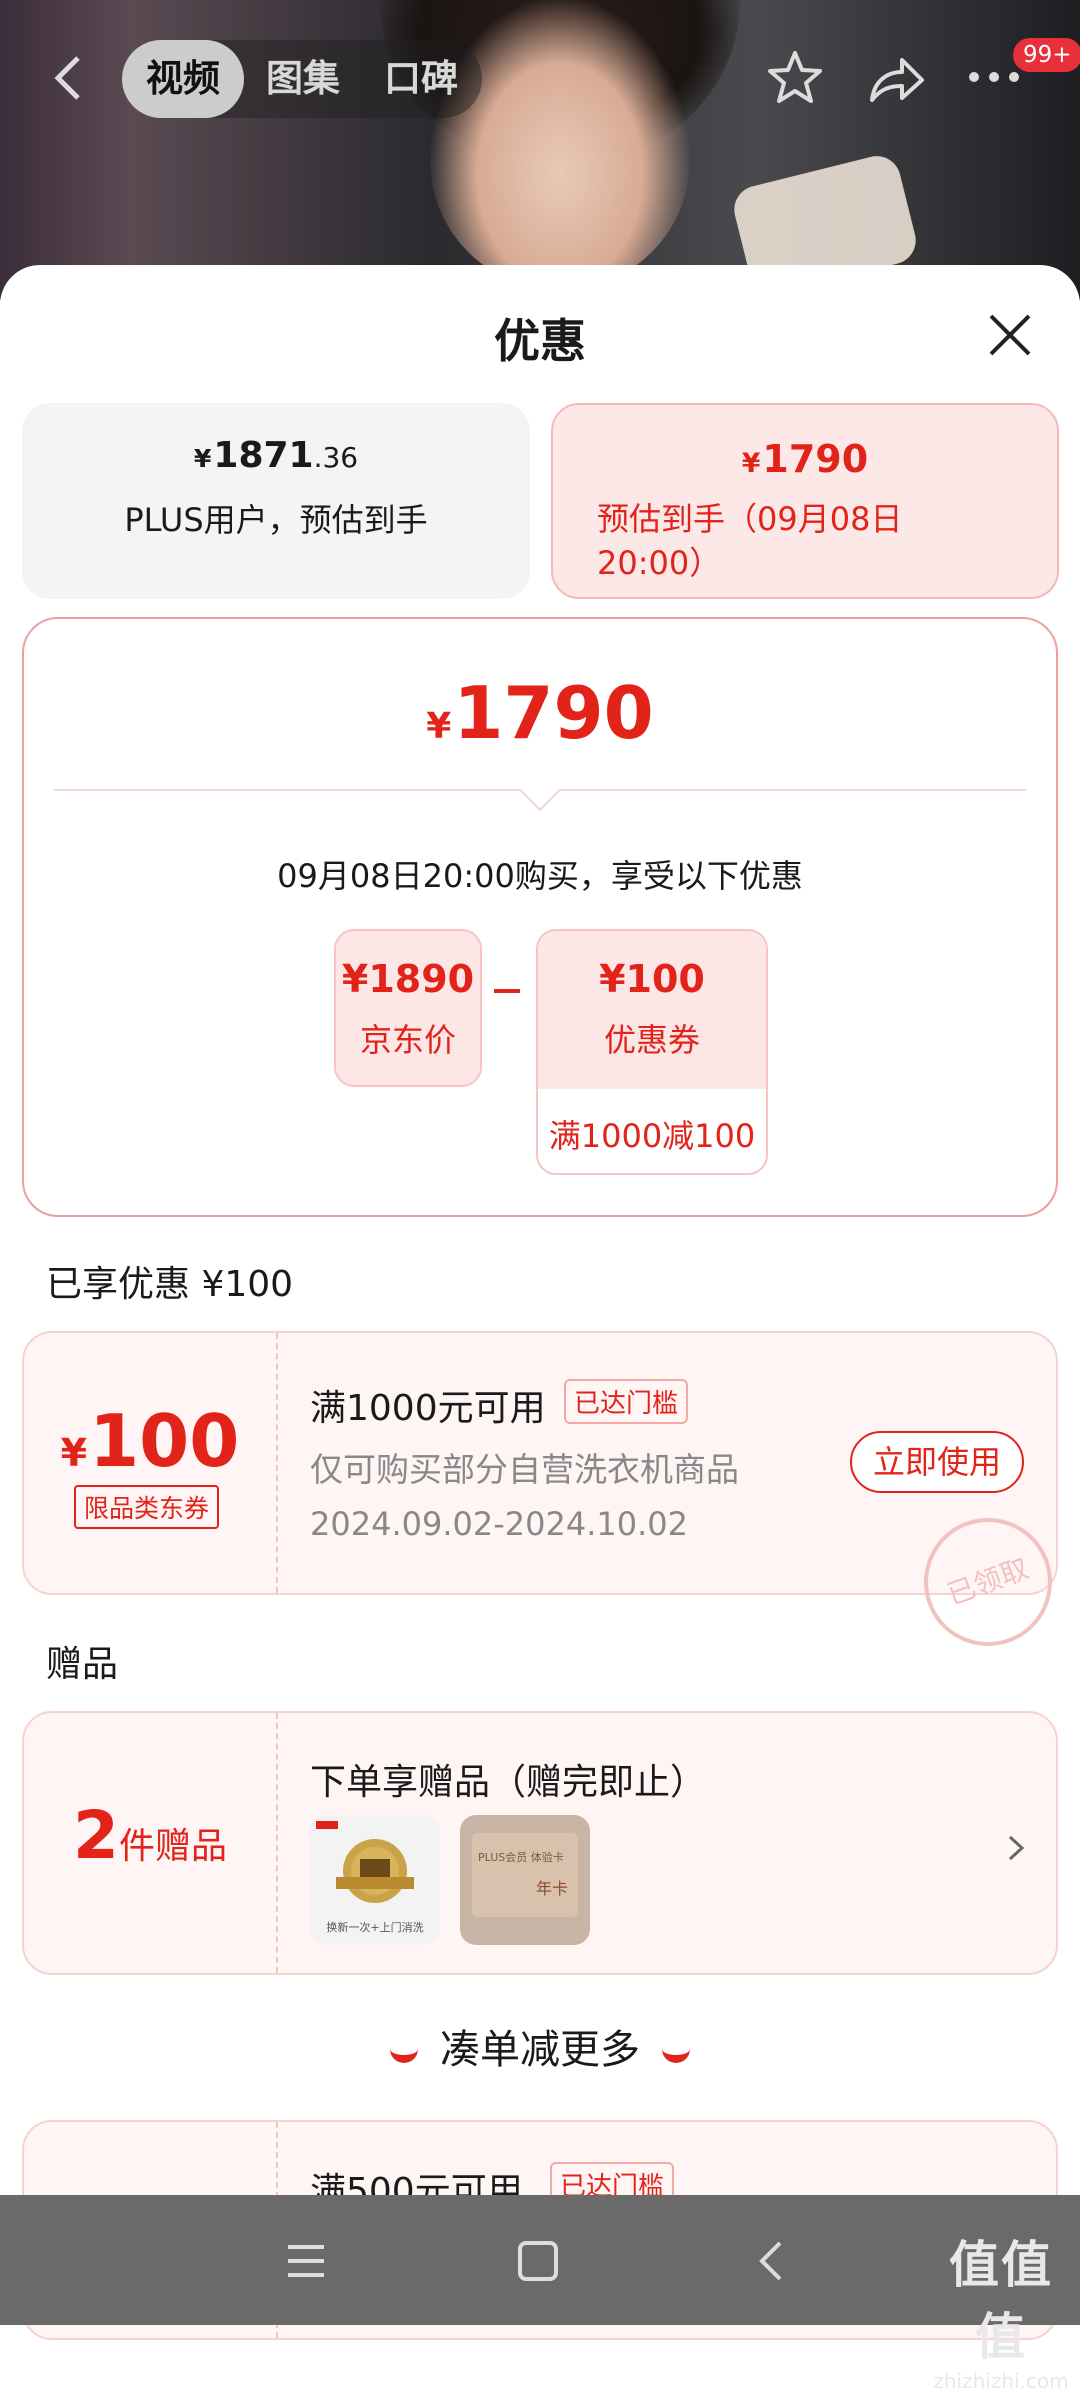  Describe the element at coordinates (994, 77) in the screenshot. I see `more-options-icon` at that location.